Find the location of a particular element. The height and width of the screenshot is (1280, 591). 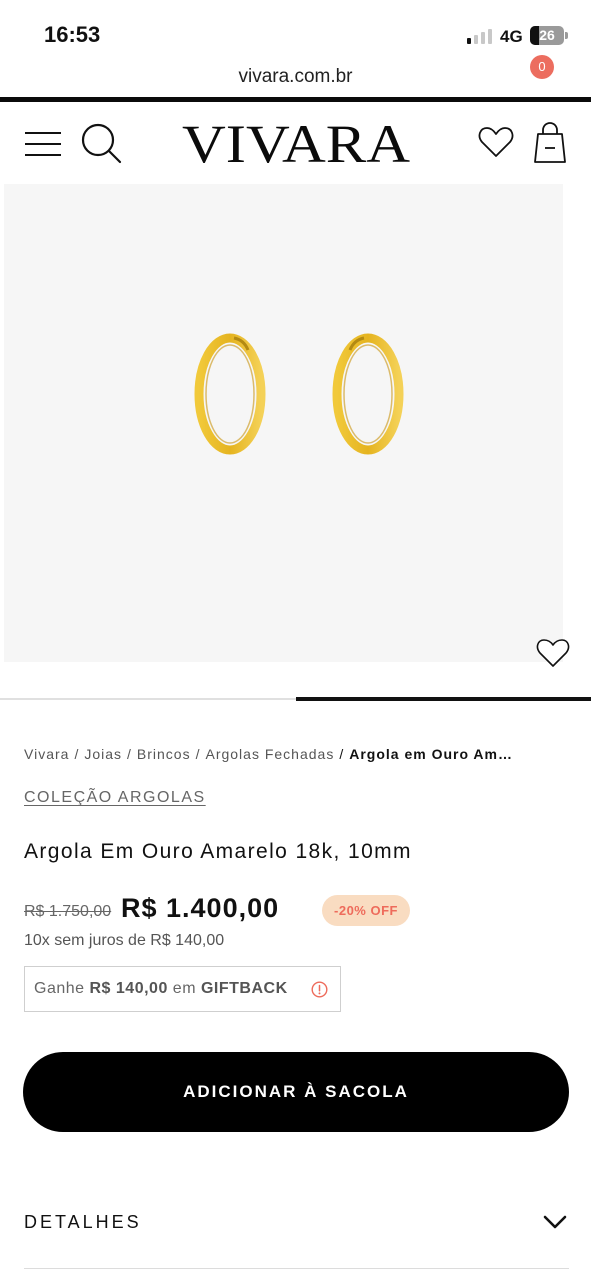

vivara-logo: VIVARA is located at coordinates (296, 143).